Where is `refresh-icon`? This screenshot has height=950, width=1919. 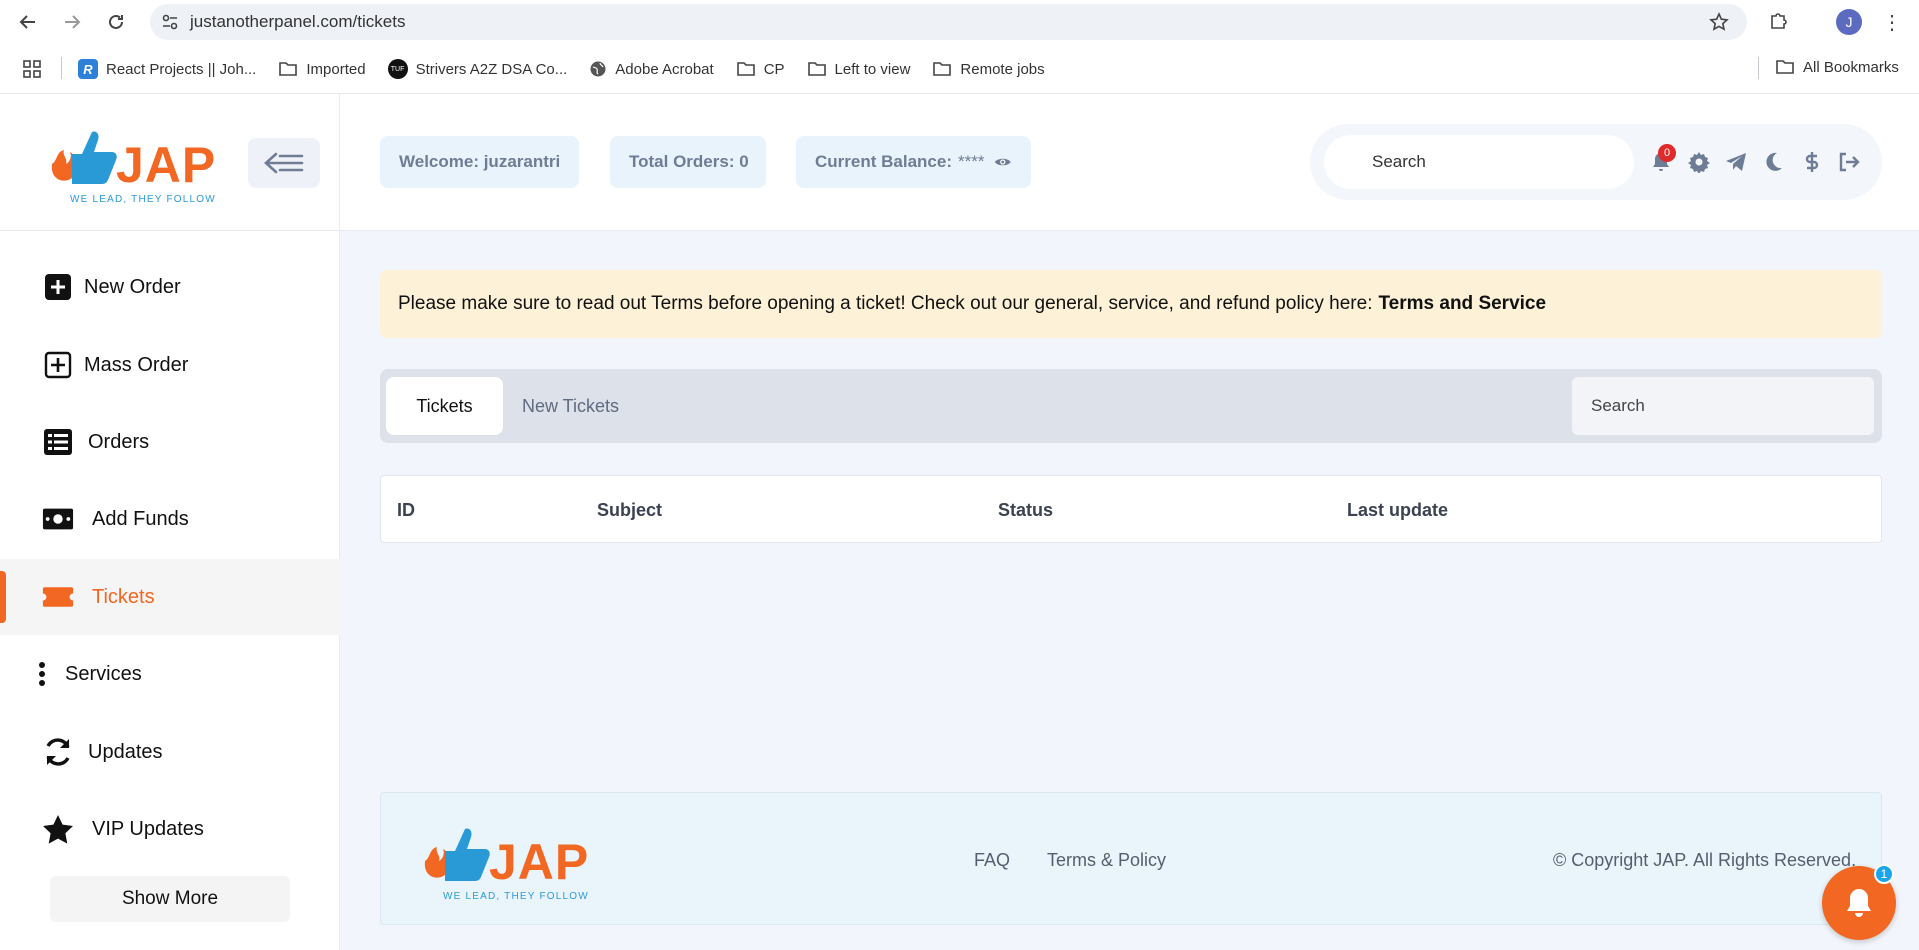
refresh-icon is located at coordinates (58, 752).